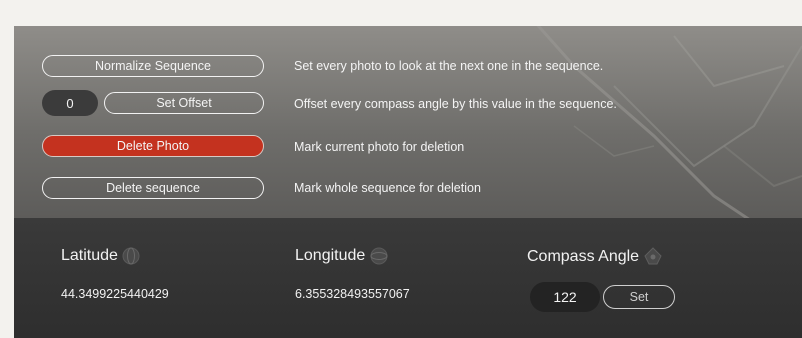 This screenshot has width=802, height=338. What do you see at coordinates (115, 294) in the screenshot?
I see `latitude-value: 44.3499225440429` at bounding box center [115, 294].